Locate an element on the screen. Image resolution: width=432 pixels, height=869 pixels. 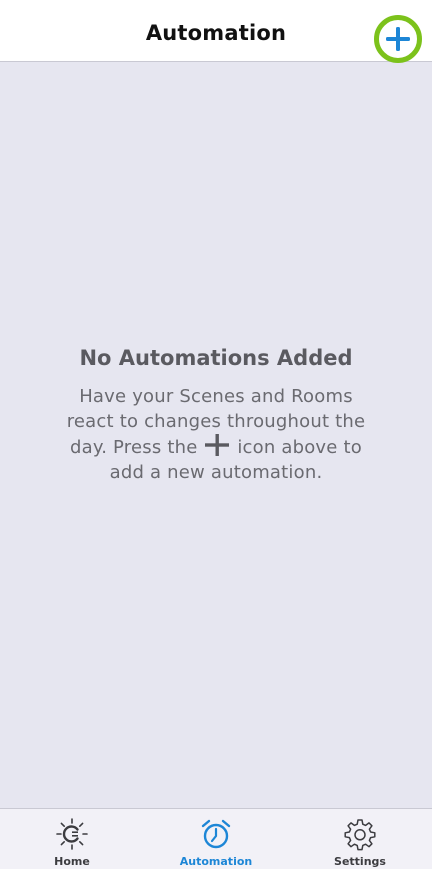
tab-settings: Settings is located at coordinates (360, 839).